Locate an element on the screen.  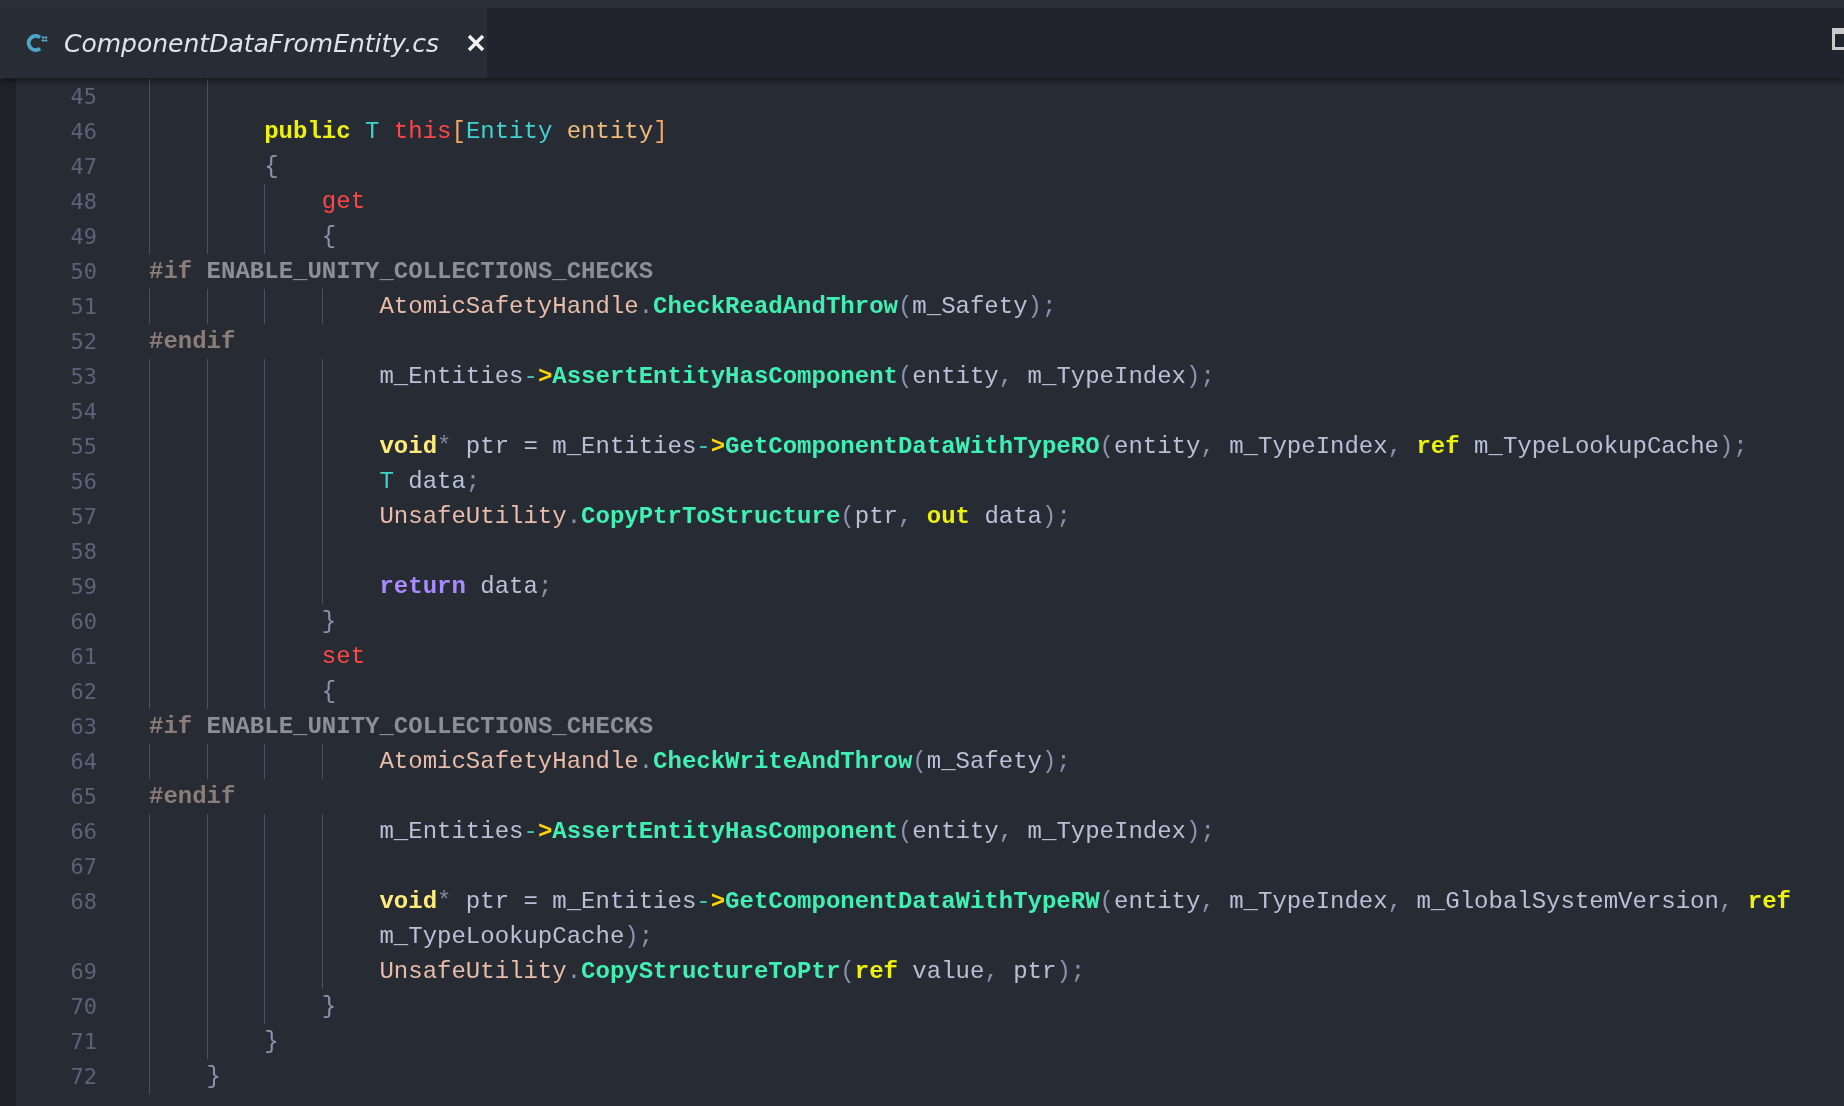
line-number: 55 is located at coordinates (83, 446).